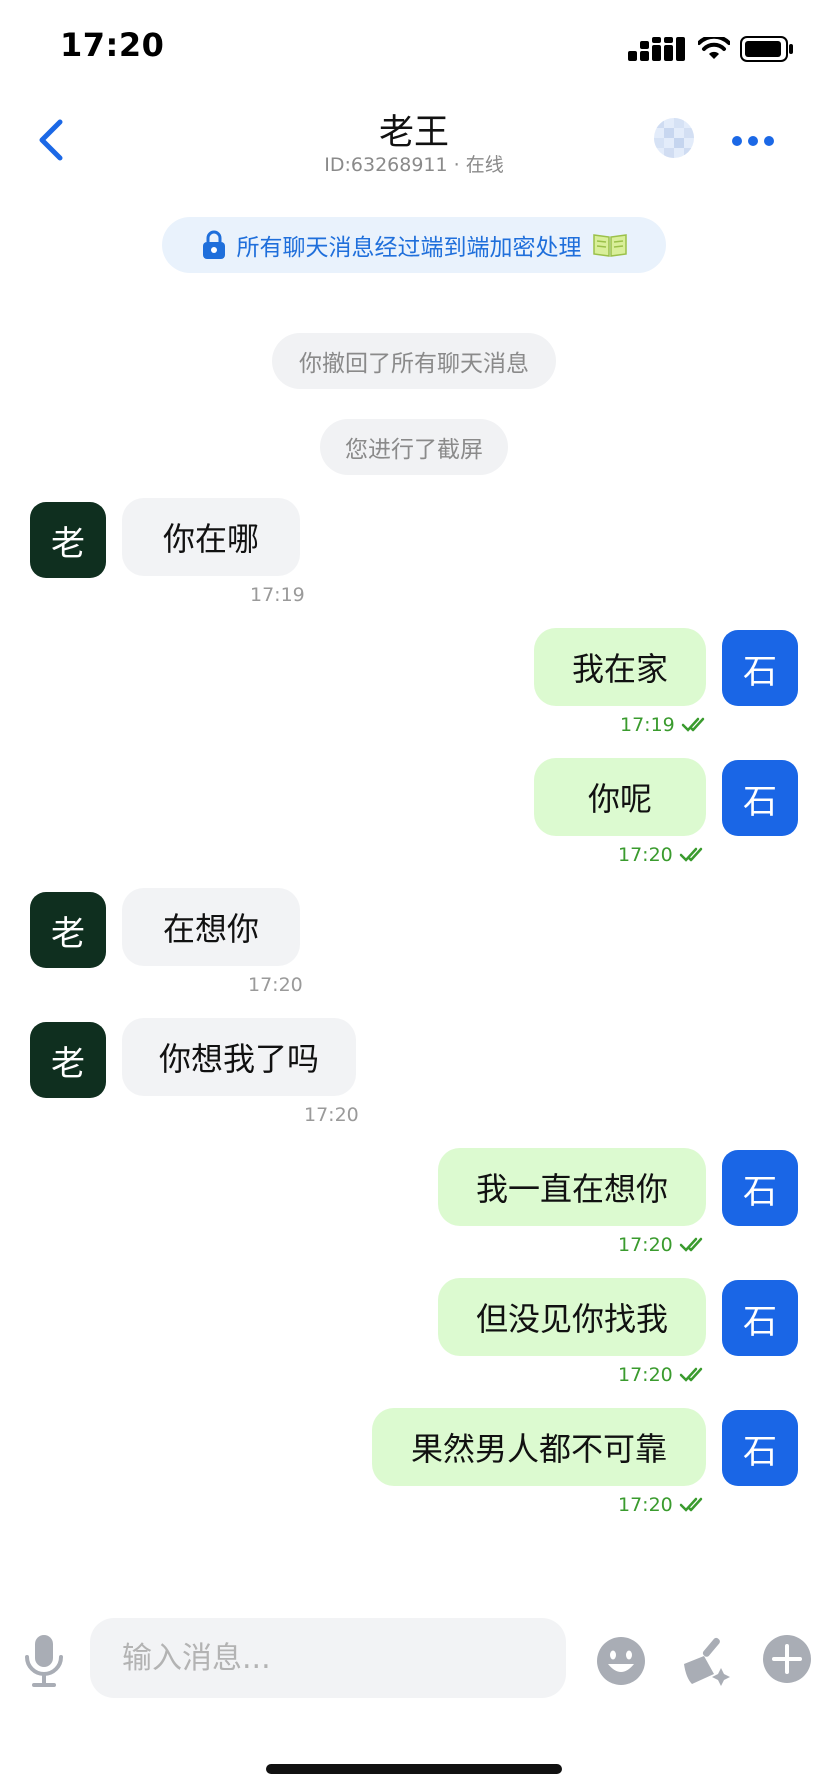  Describe the element at coordinates (239, 1057) in the screenshot. I see `message-bubble-incoming: 你想我了吗` at that location.